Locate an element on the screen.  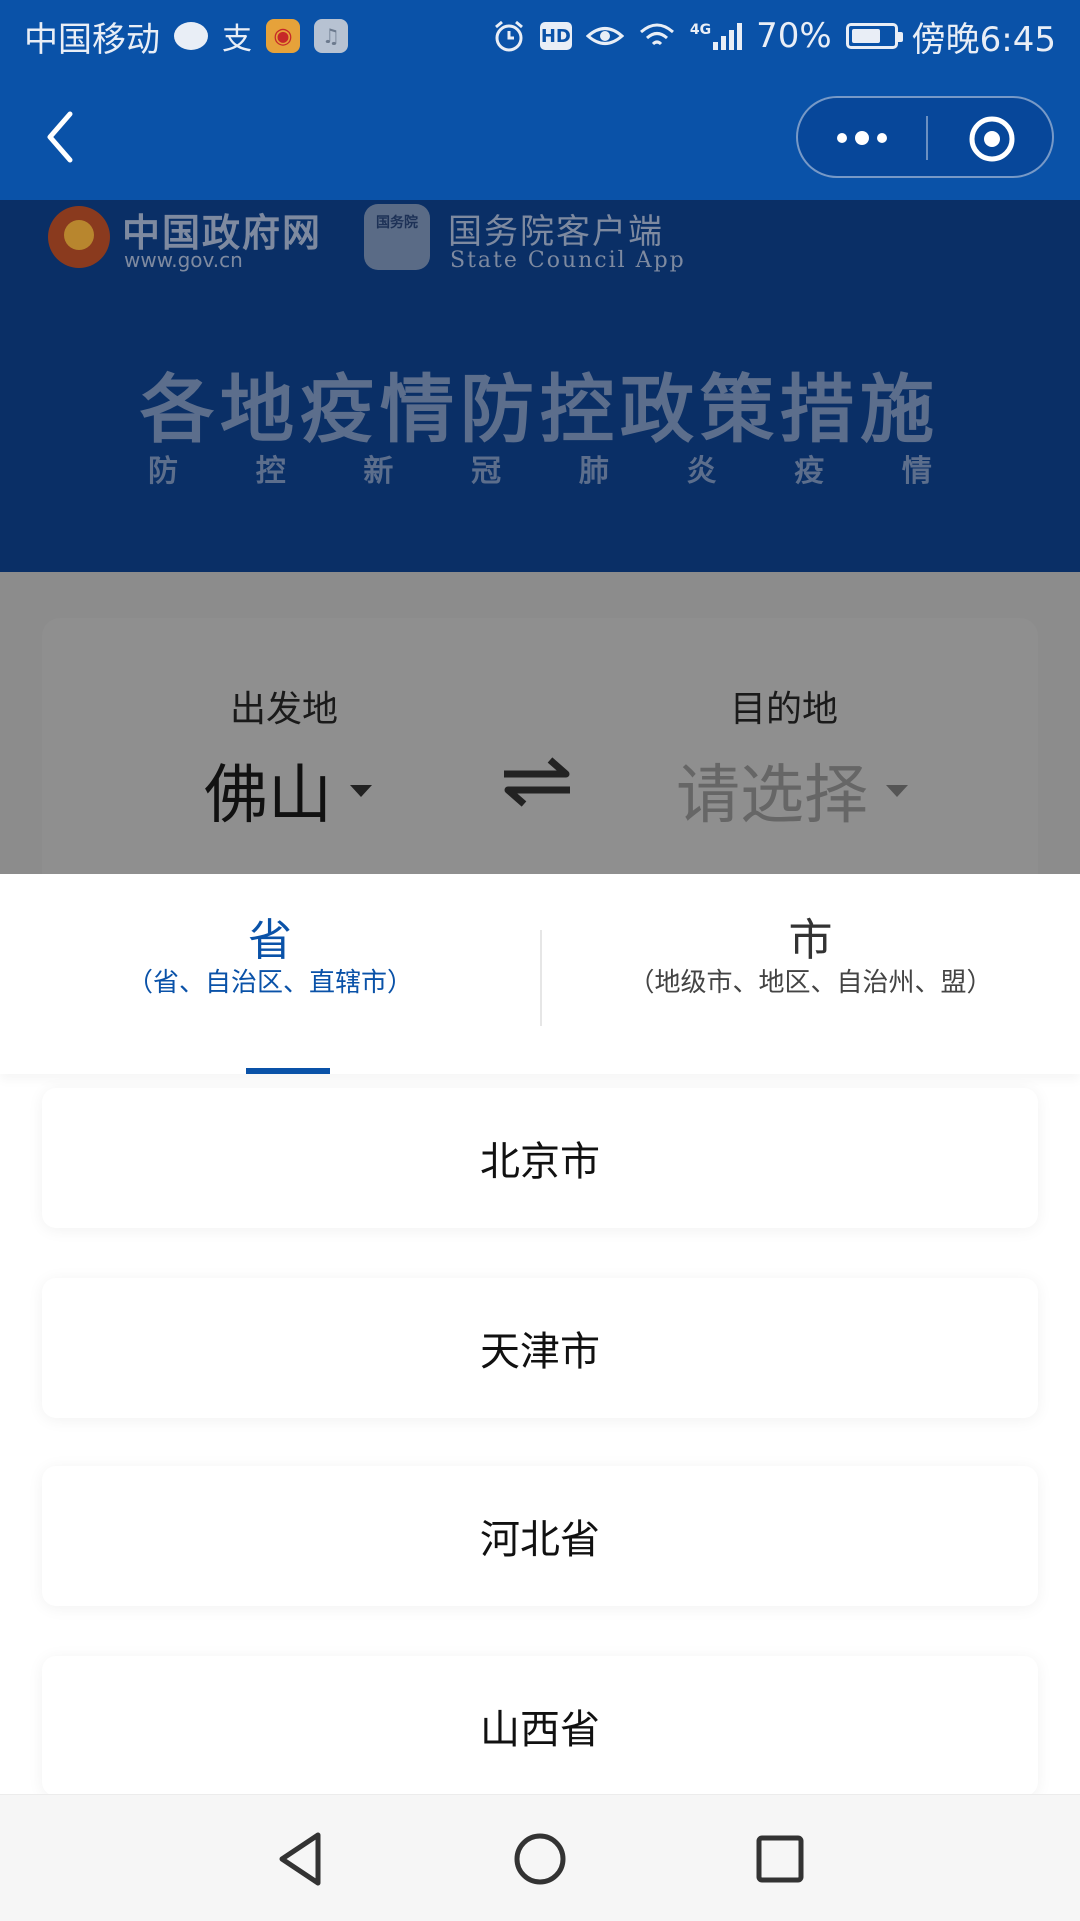
state-council-app-logo: 国务院 is located at coordinates (397, 237).